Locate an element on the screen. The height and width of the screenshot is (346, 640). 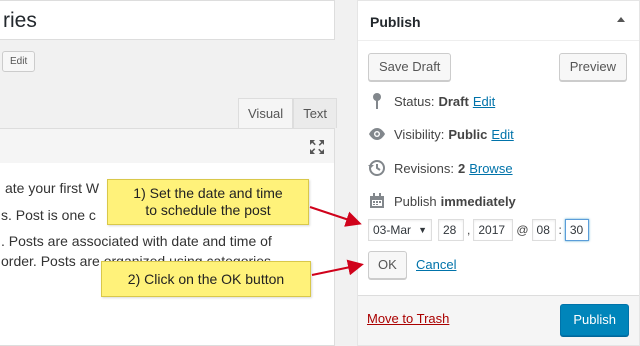
annotation-arrows is located at coordinates (336, 241).